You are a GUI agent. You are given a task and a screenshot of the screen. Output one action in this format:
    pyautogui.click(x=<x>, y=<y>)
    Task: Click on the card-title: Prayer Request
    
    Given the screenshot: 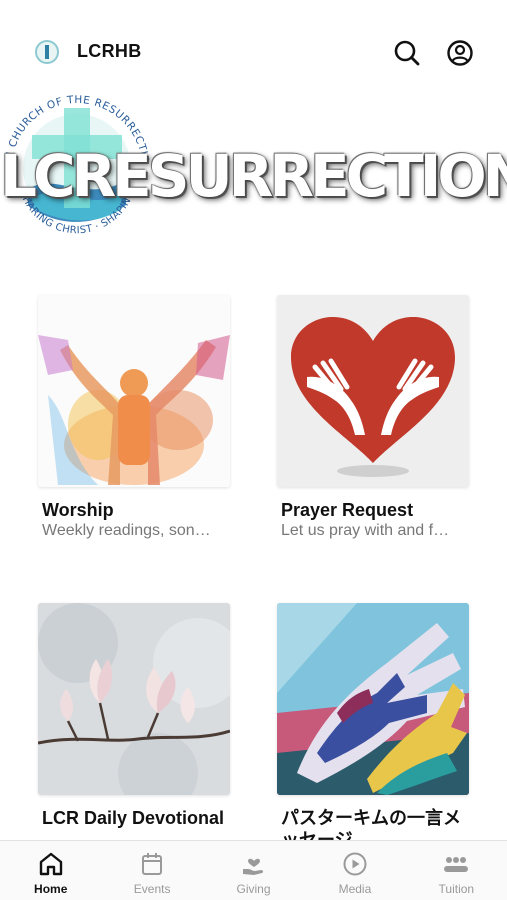 What is the action you would take?
    pyautogui.click(x=347, y=510)
    